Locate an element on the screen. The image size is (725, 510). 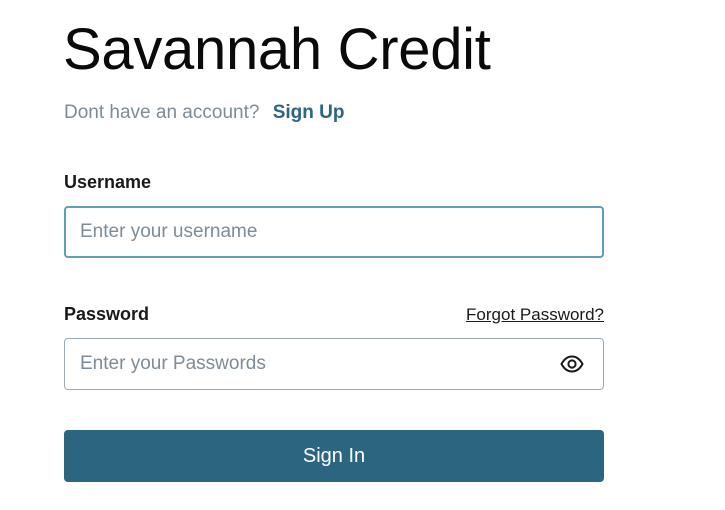
username-field-container is located at coordinates (334, 232).